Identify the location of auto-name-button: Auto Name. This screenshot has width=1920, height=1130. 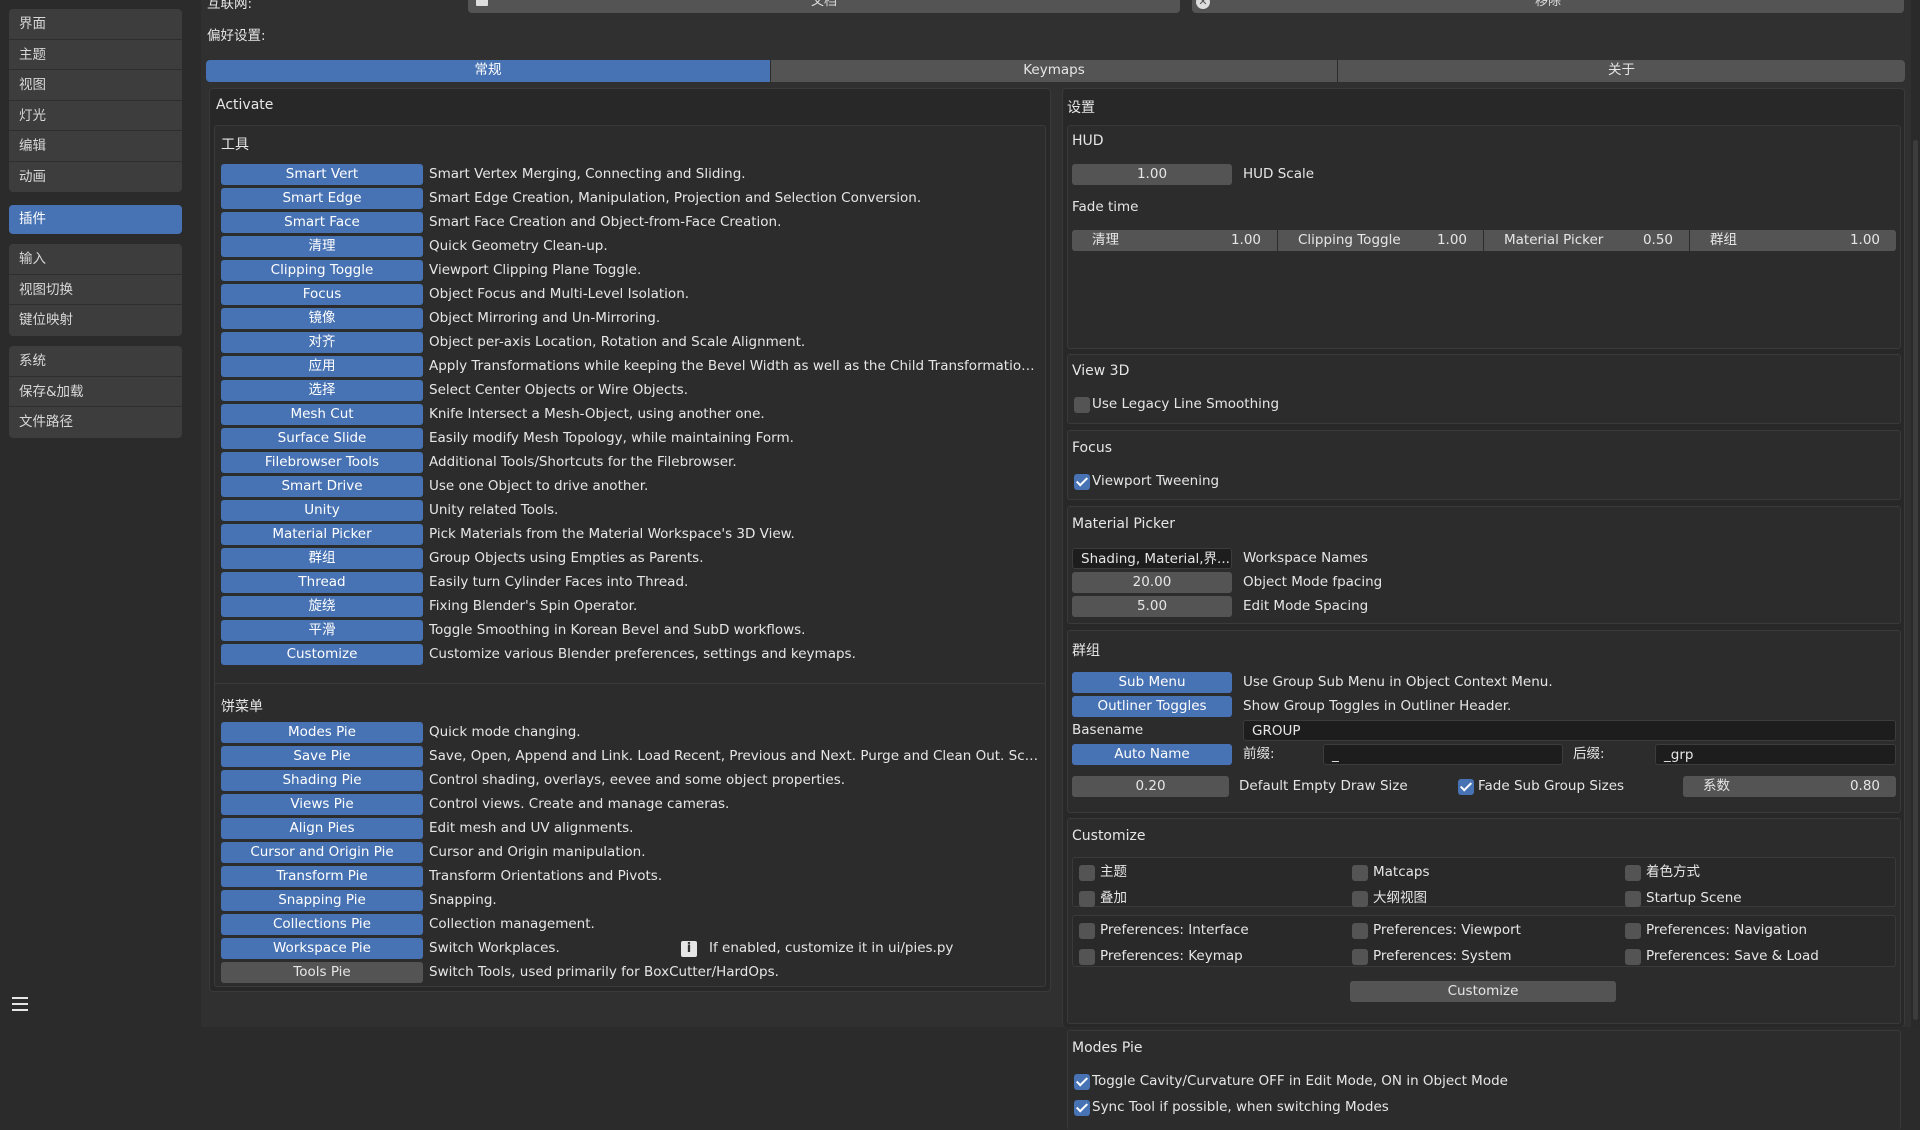
(1152, 754).